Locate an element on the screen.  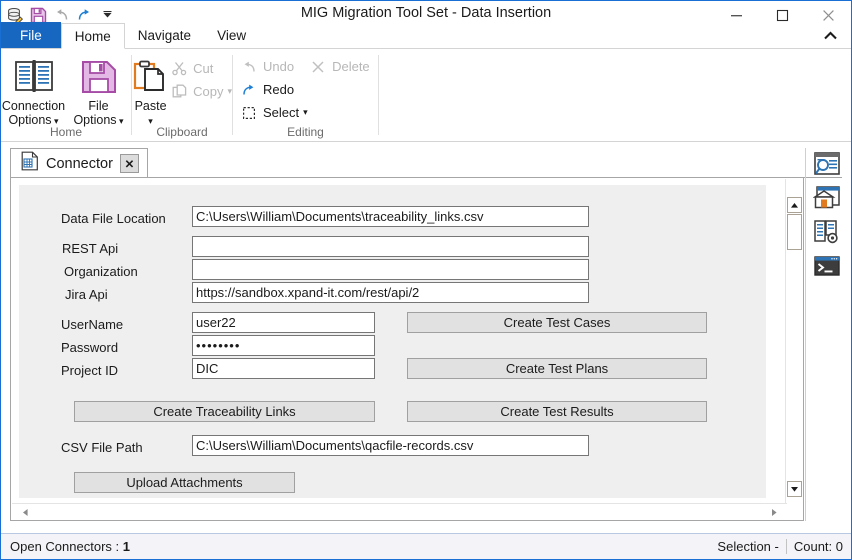
paste-icon is located at coordinates (151, 77).